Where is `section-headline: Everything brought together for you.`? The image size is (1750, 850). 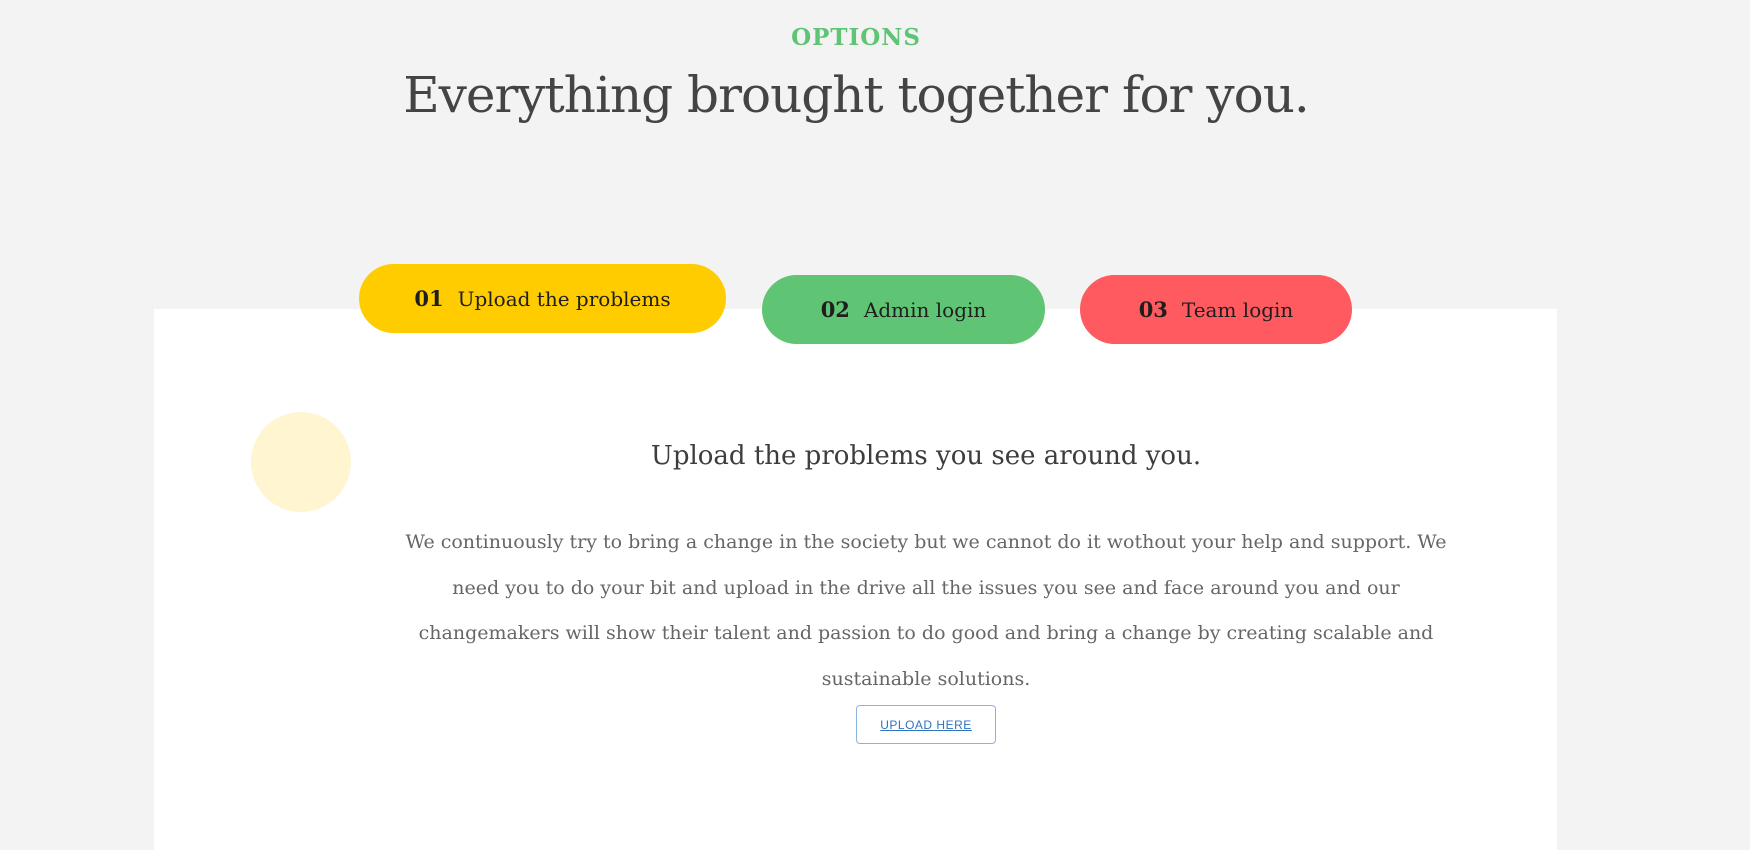
section-headline: Everything brought together for you. is located at coordinates (856, 95).